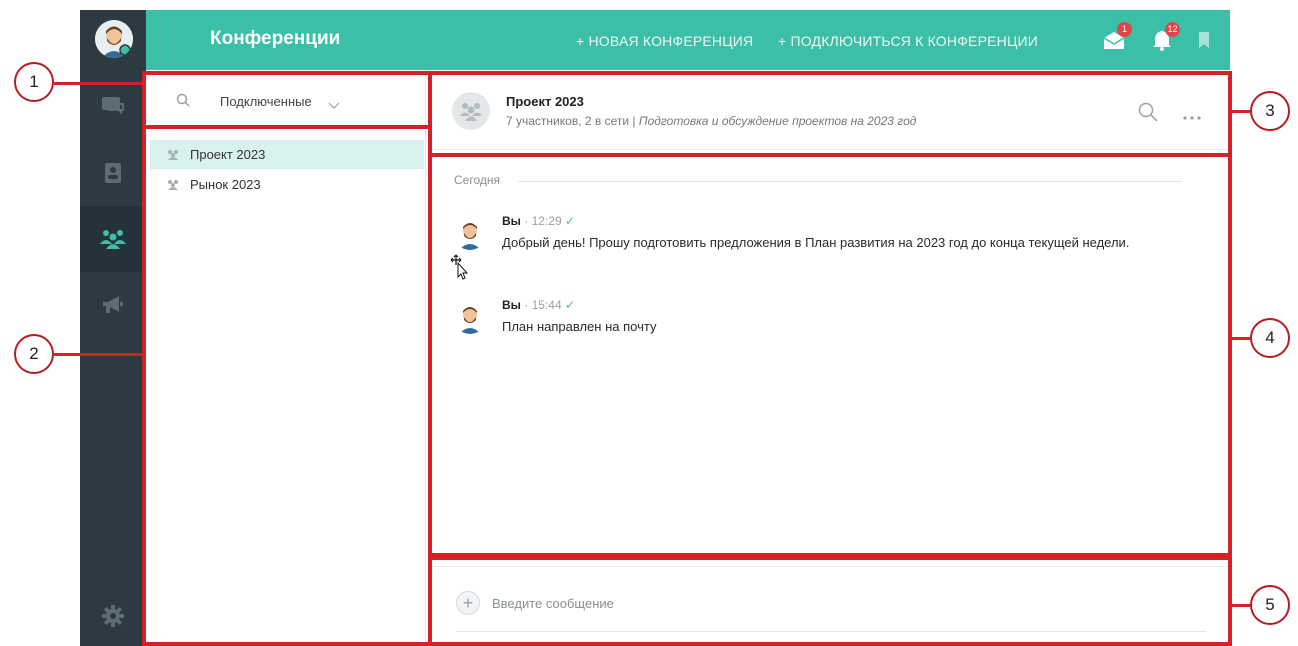  Describe the element at coordinates (546, 305) in the screenshot. I see `message-time: 15:44` at that location.